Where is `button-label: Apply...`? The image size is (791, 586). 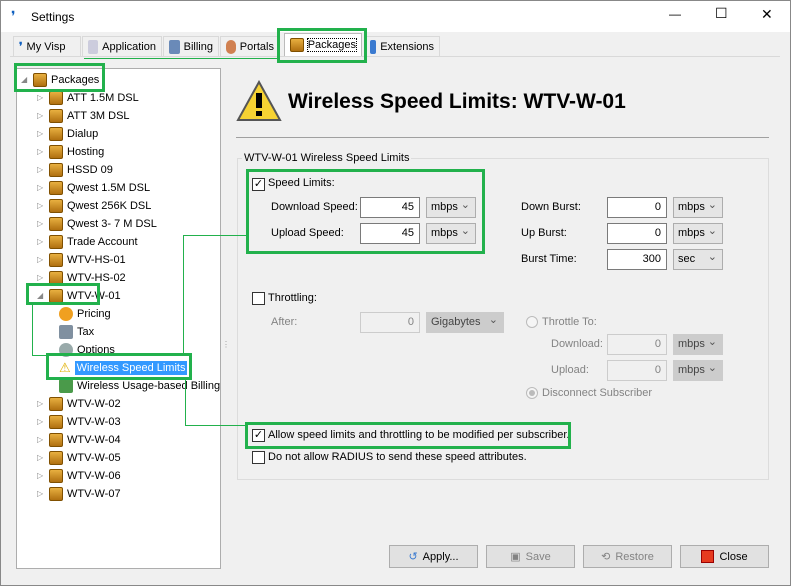 button-label: Apply... is located at coordinates (440, 556).